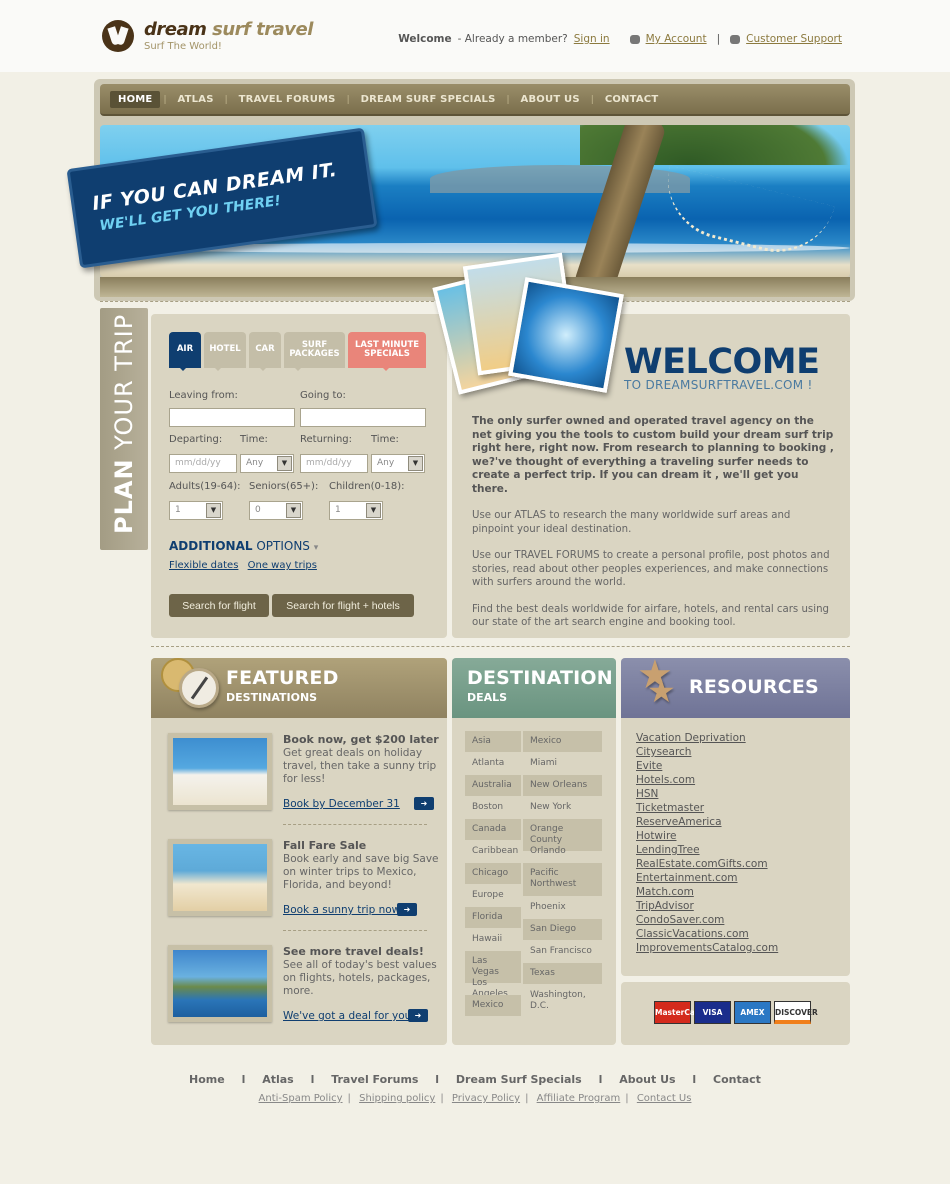 The width and height of the screenshot is (950, 1184). Describe the element at coordinates (562, 973) in the screenshot. I see `destination-link: Texas` at that location.